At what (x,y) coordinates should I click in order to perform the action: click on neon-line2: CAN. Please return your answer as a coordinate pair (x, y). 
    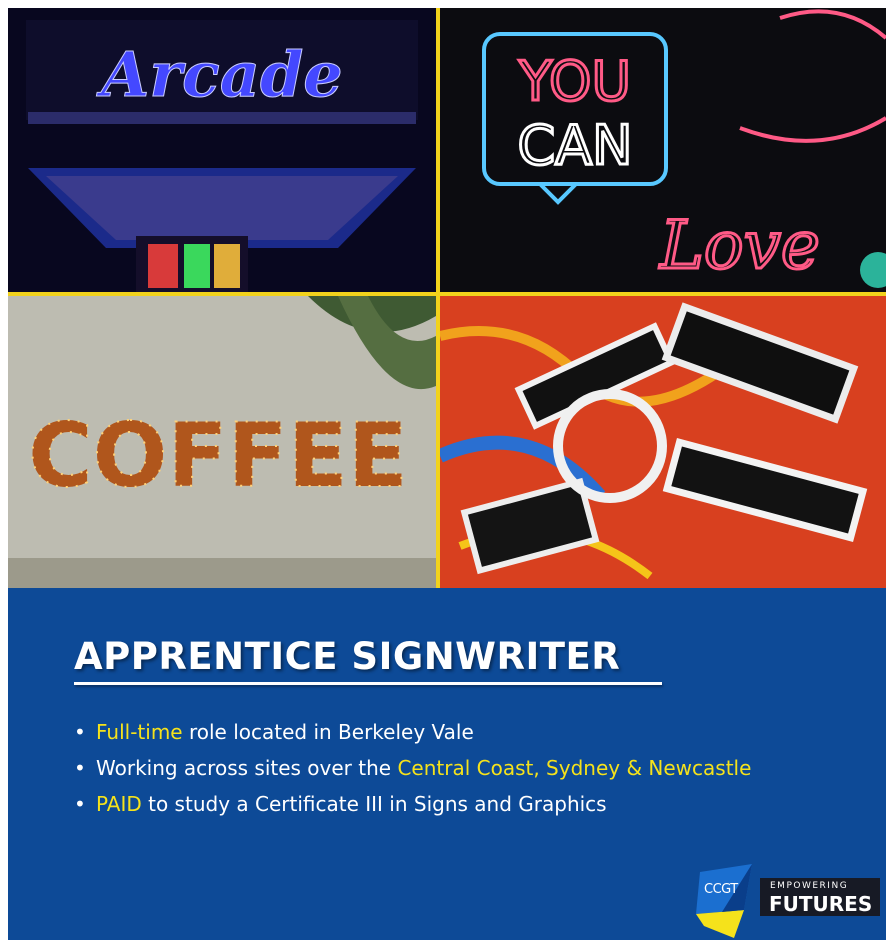
    Looking at the image, I should click on (574, 145).